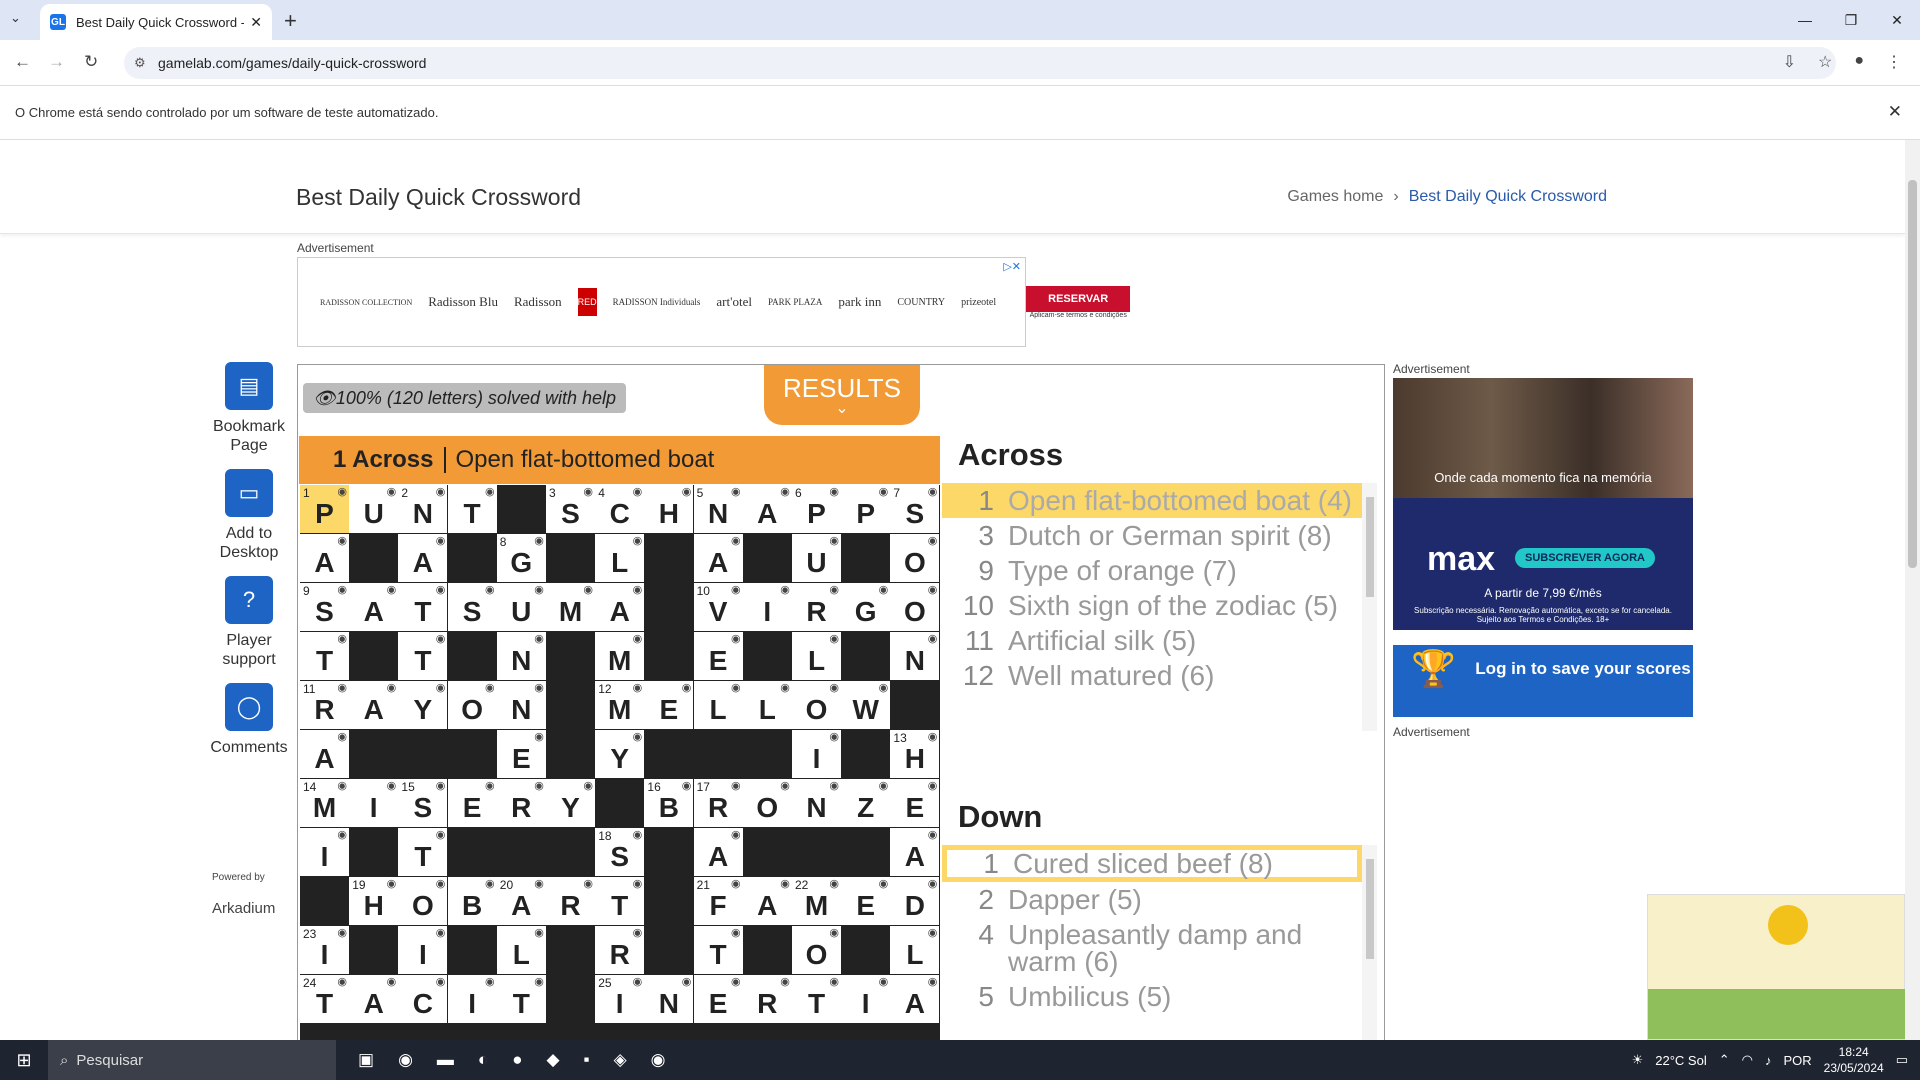 This screenshot has height=1080, width=1920. I want to click on grid-cell: 25 ◉ I, so click(620, 999).